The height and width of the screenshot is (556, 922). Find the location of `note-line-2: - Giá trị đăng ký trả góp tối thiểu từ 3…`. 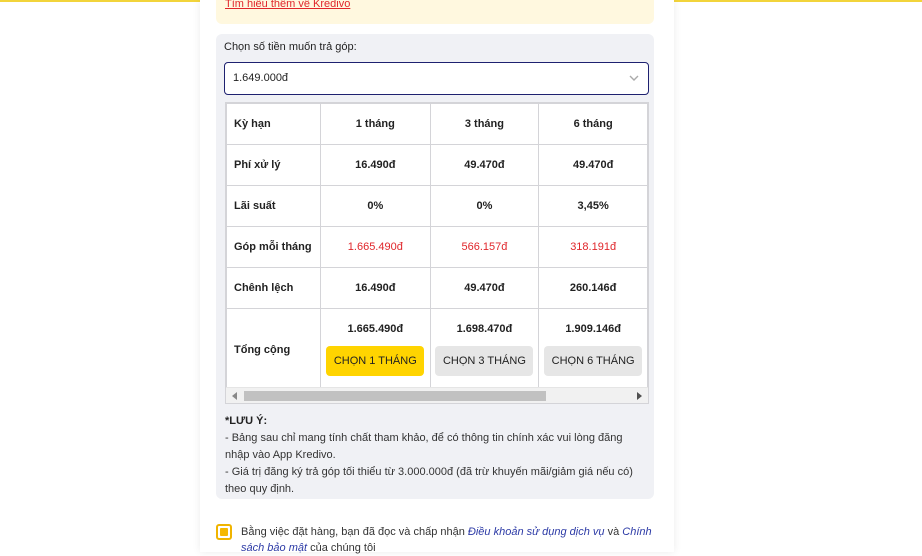

note-line-2: - Giá trị đăng ký trả góp tối thiểu từ 3… is located at coordinates (429, 480).